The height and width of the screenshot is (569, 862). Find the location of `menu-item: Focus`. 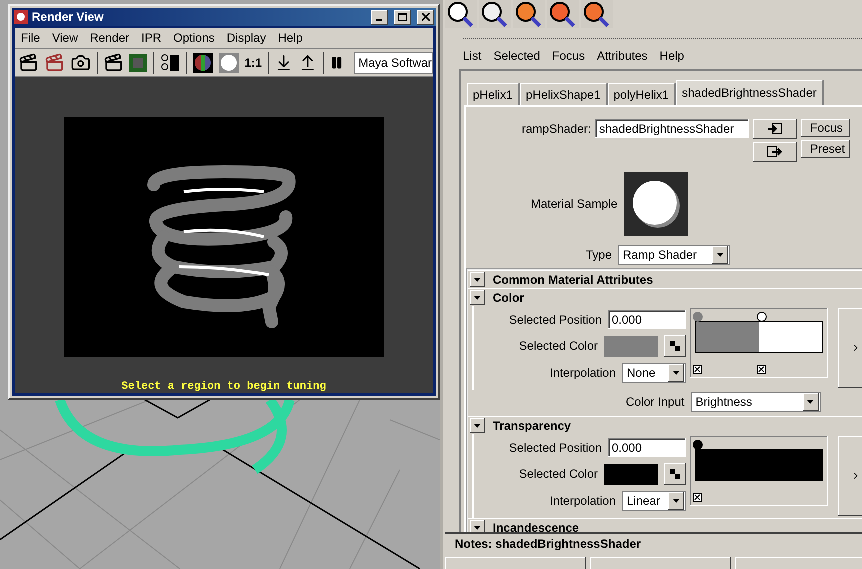

menu-item: Focus is located at coordinates (569, 57).